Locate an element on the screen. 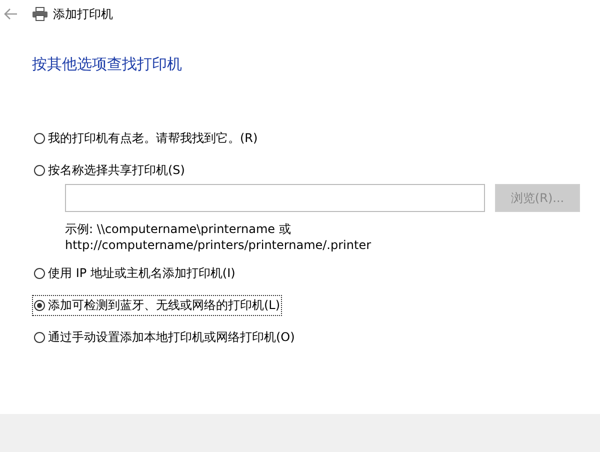  printer-name-field is located at coordinates (275, 198).